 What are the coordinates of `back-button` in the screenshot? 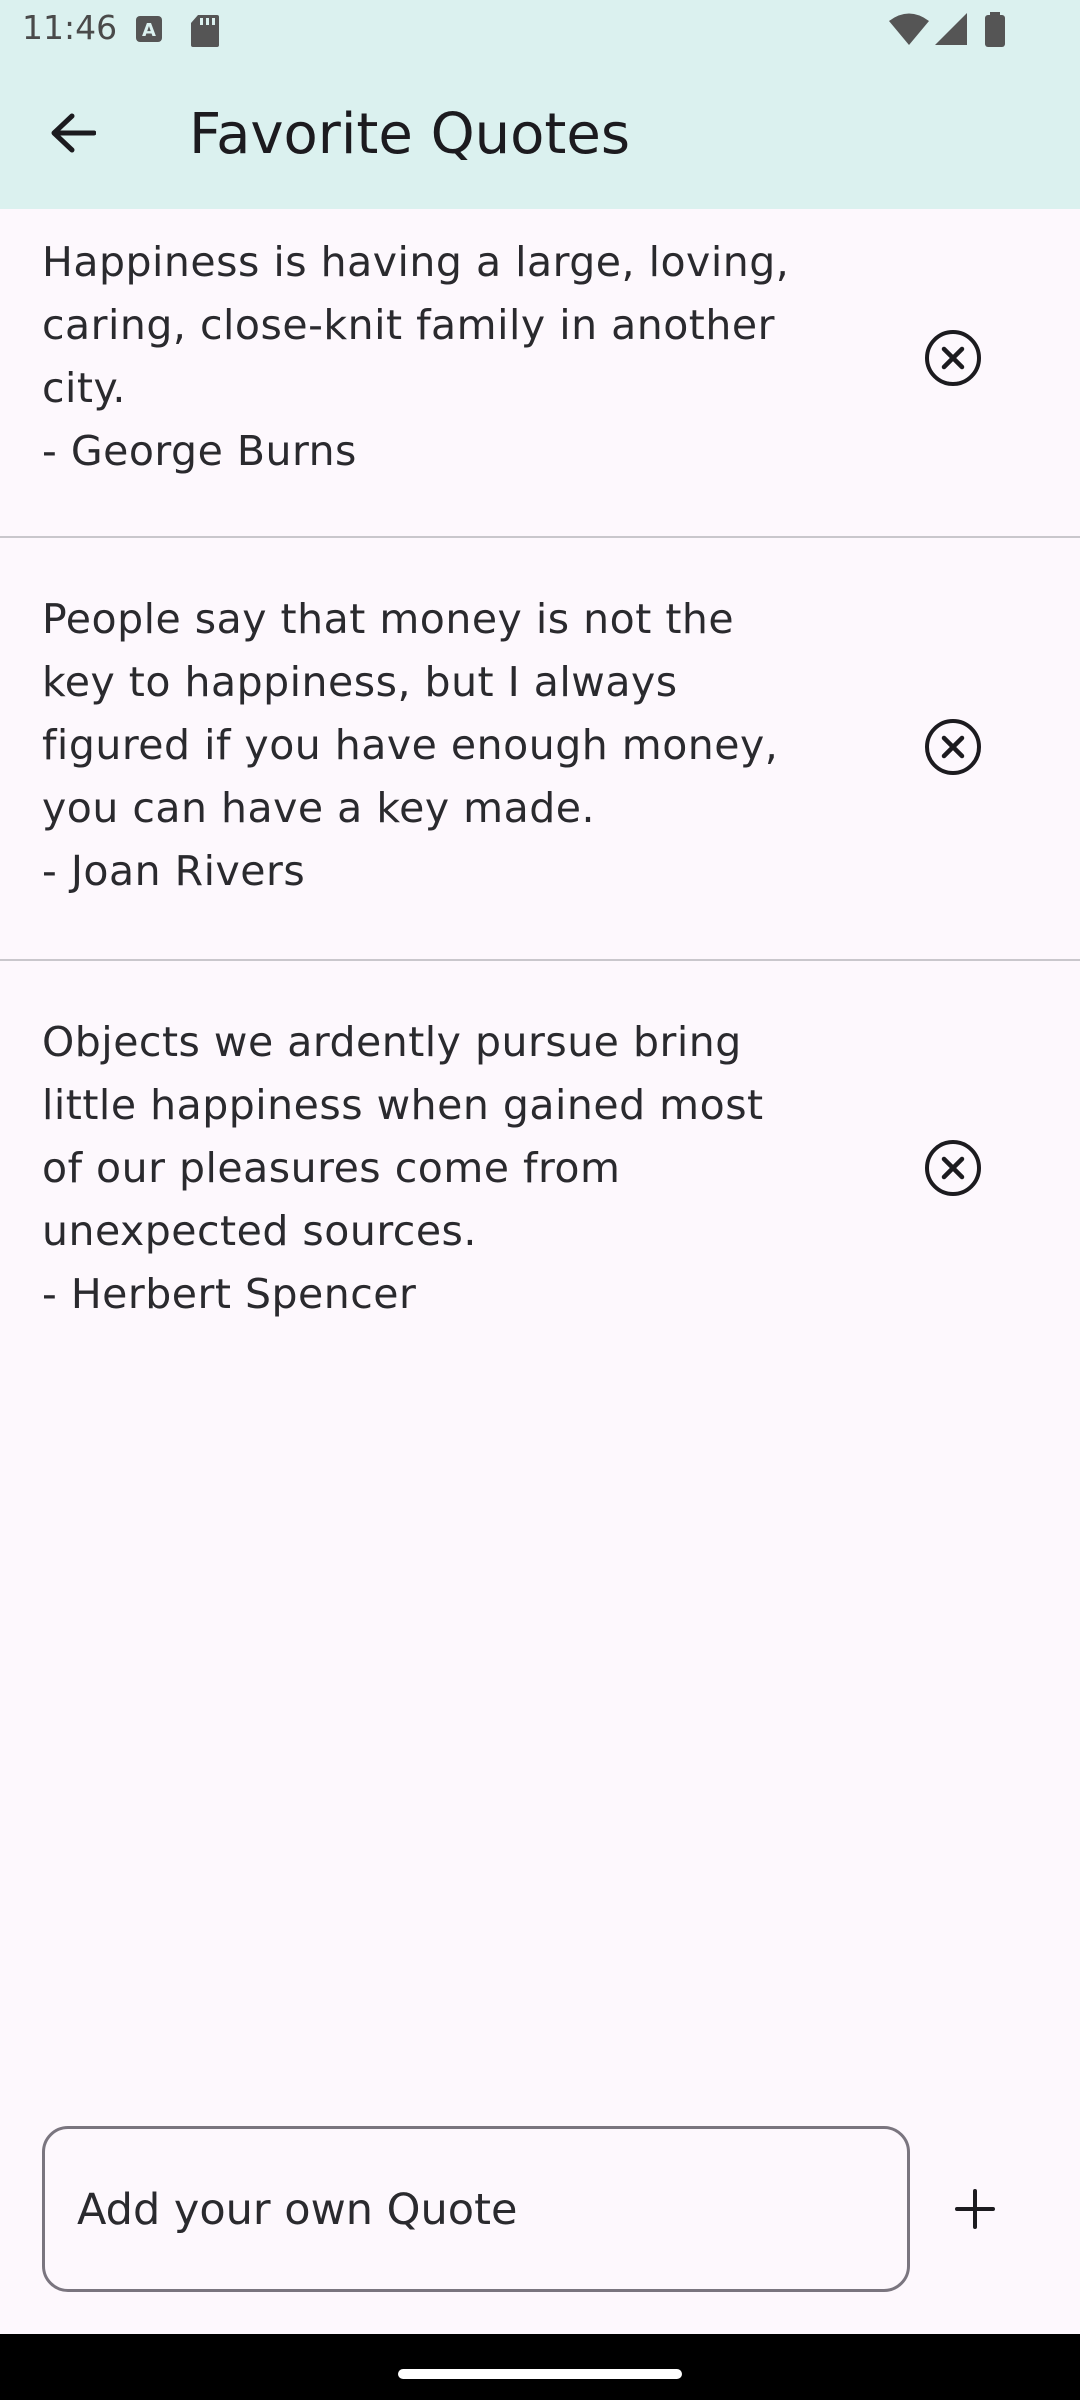 It's located at (73, 135).